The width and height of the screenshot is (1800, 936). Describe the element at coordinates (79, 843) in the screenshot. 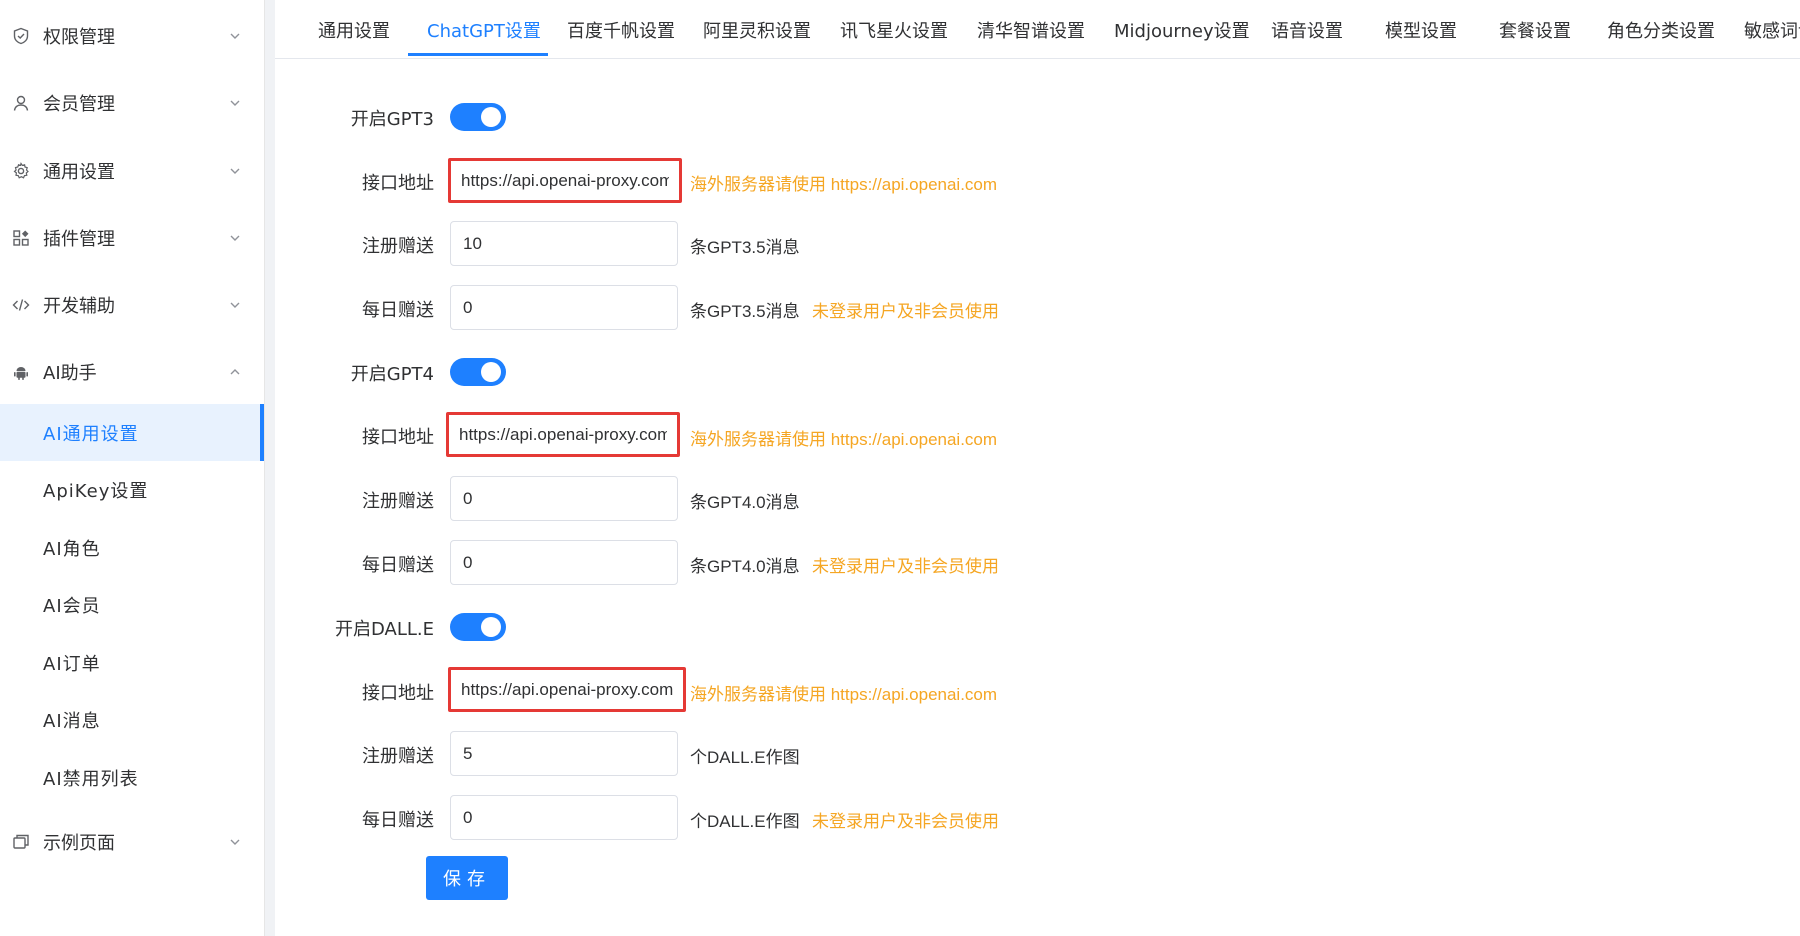

I see `sidebar-item-label: 示例页面` at that location.